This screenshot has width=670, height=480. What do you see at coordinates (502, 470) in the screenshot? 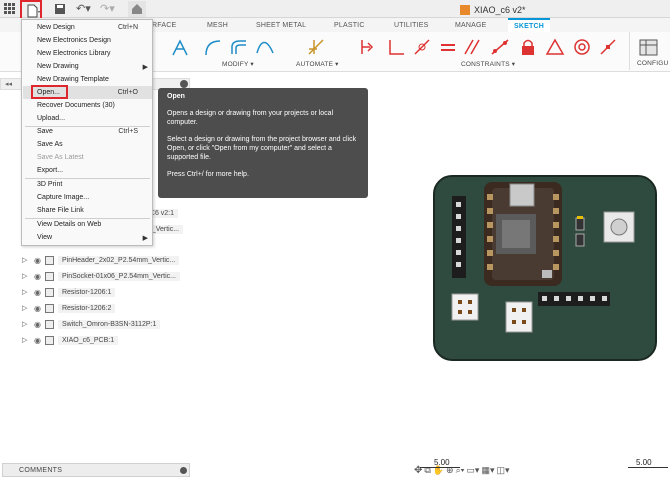
I see `viewports-icon: ◫▾` at bounding box center [502, 470].